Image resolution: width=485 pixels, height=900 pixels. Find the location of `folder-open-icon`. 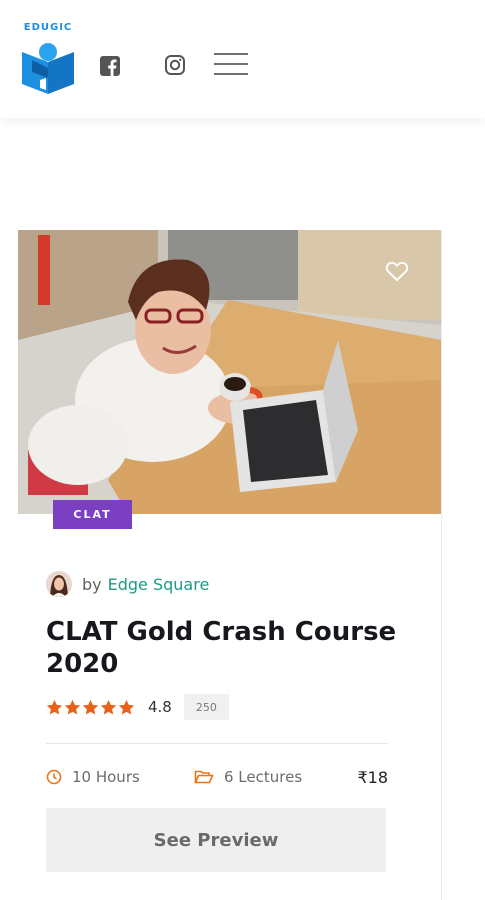

folder-open-icon is located at coordinates (204, 777).